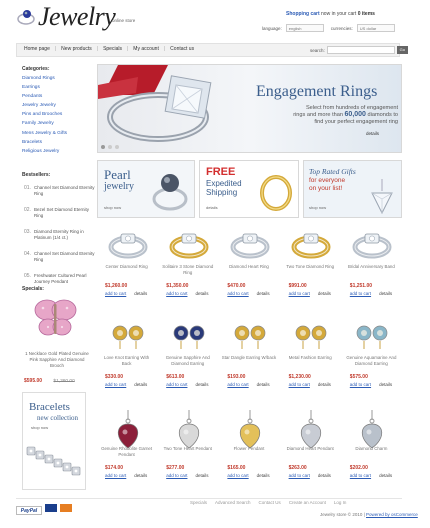 Image resolution: width=430 pixels, height=528 pixels. I want to click on language-select: english, so click(304, 28).